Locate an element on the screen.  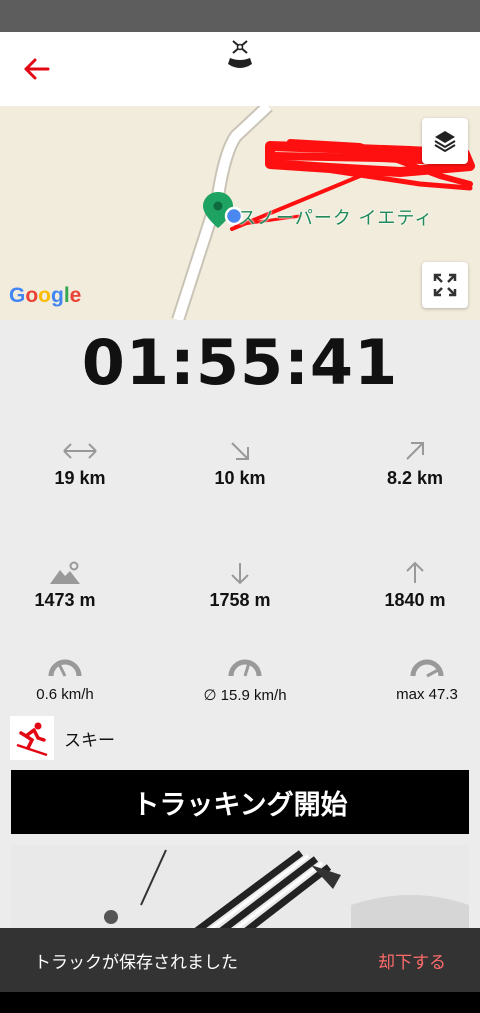
stat-value: ∅ 15.9 km/h is located at coordinates (245, 695).